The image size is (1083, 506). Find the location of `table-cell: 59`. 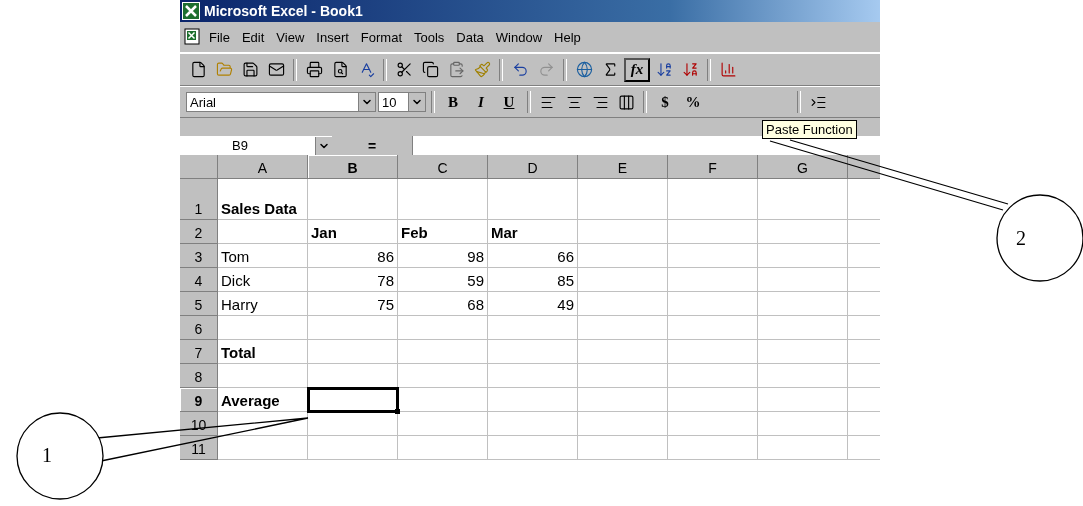

table-cell: 59 is located at coordinates (443, 280).